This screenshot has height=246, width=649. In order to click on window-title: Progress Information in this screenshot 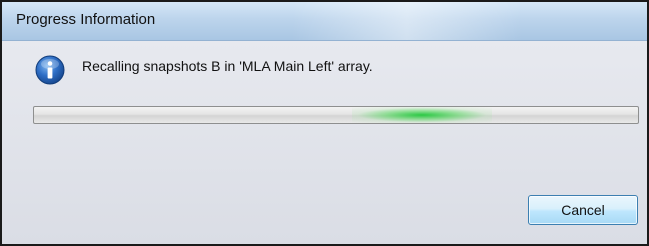, I will do `click(86, 19)`.